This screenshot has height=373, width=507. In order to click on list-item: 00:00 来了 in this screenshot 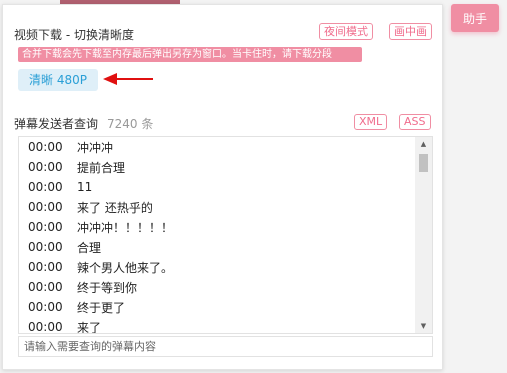, I will do `click(217, 325)`.